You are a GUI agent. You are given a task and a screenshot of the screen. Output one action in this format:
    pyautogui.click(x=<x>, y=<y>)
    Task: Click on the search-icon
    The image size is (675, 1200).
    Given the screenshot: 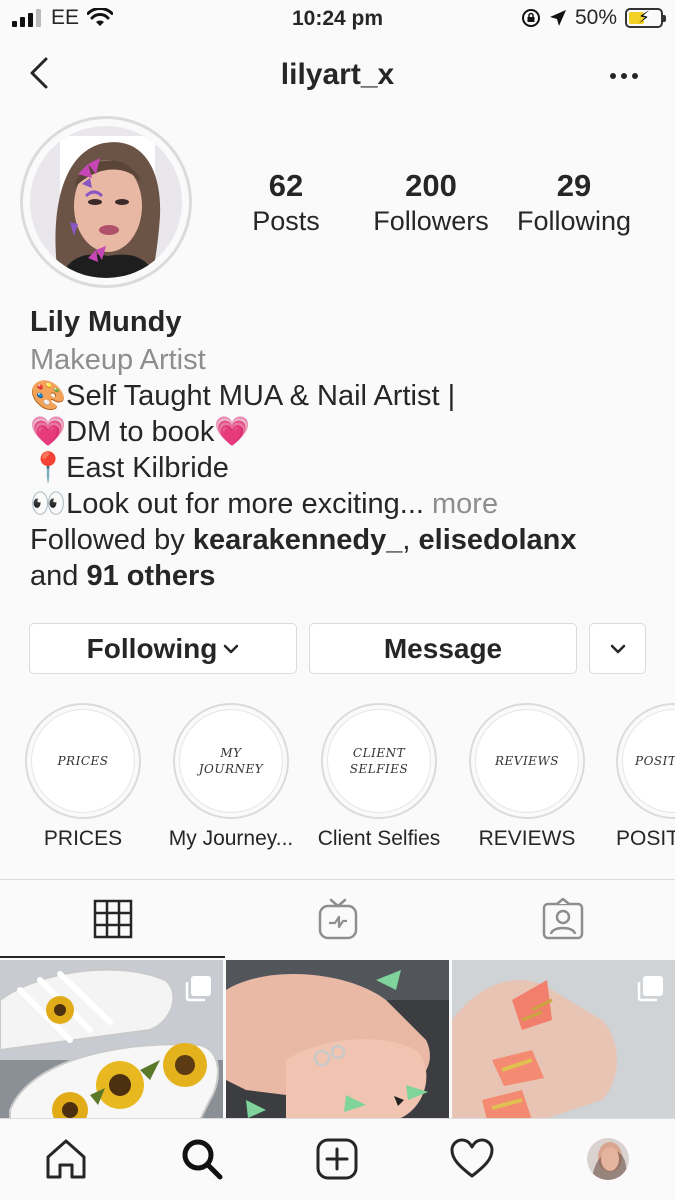 What is the action you would take?
    pyautogui.click(x=202, y=1159)
    